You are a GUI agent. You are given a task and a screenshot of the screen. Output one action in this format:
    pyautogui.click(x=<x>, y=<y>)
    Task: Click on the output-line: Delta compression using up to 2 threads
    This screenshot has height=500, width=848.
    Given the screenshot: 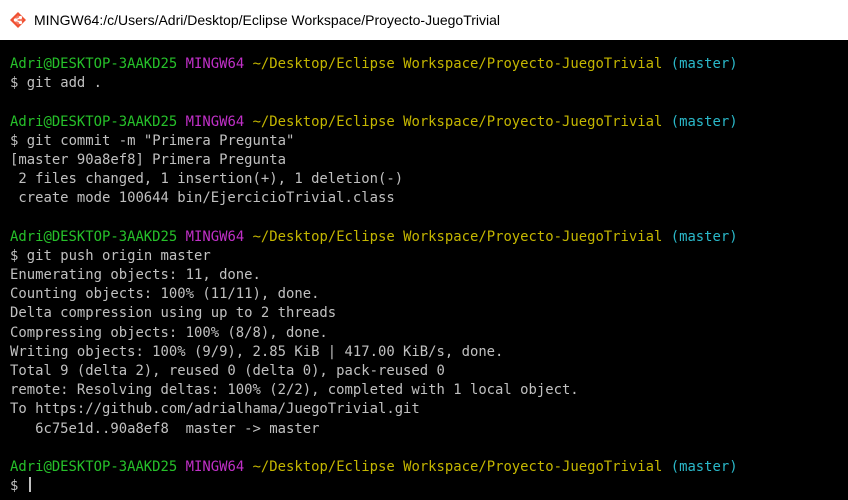 What is the action you would take?
    pyautogui.click(x=429, y=313)
    